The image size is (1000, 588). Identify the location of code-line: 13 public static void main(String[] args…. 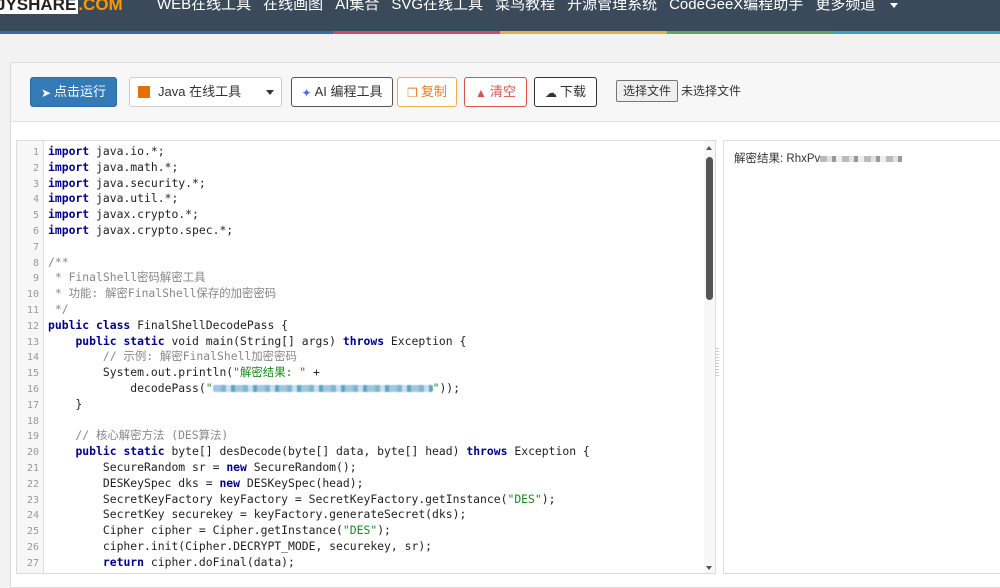
(362, 342).